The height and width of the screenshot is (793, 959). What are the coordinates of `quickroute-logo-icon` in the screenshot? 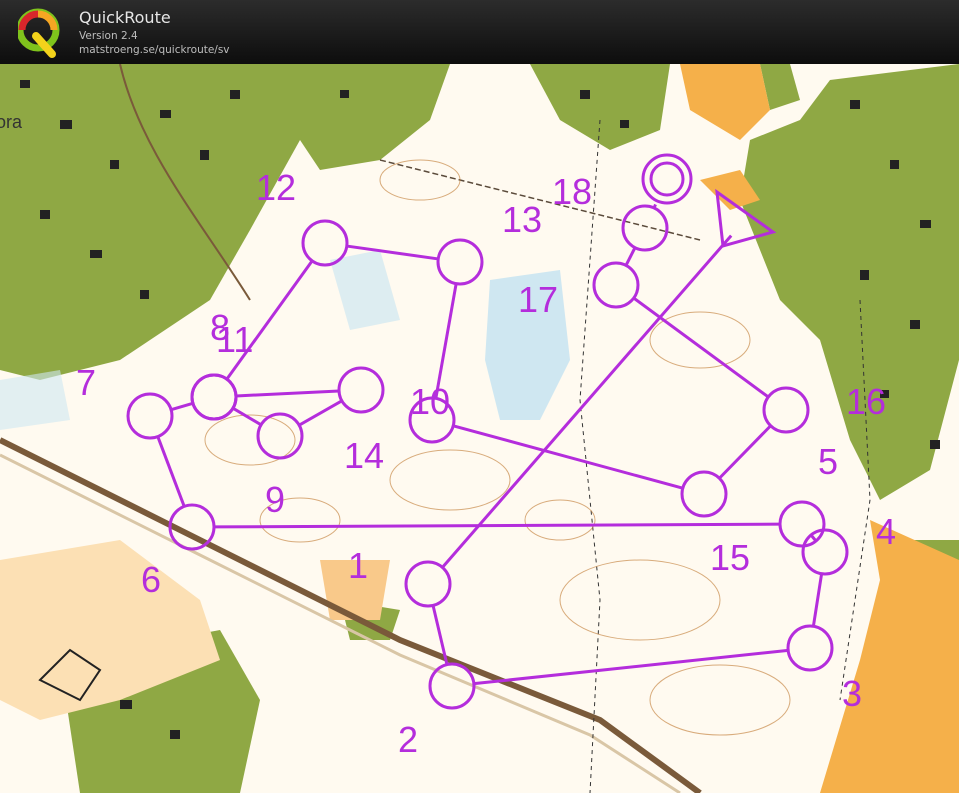 It's located at (39, 33).